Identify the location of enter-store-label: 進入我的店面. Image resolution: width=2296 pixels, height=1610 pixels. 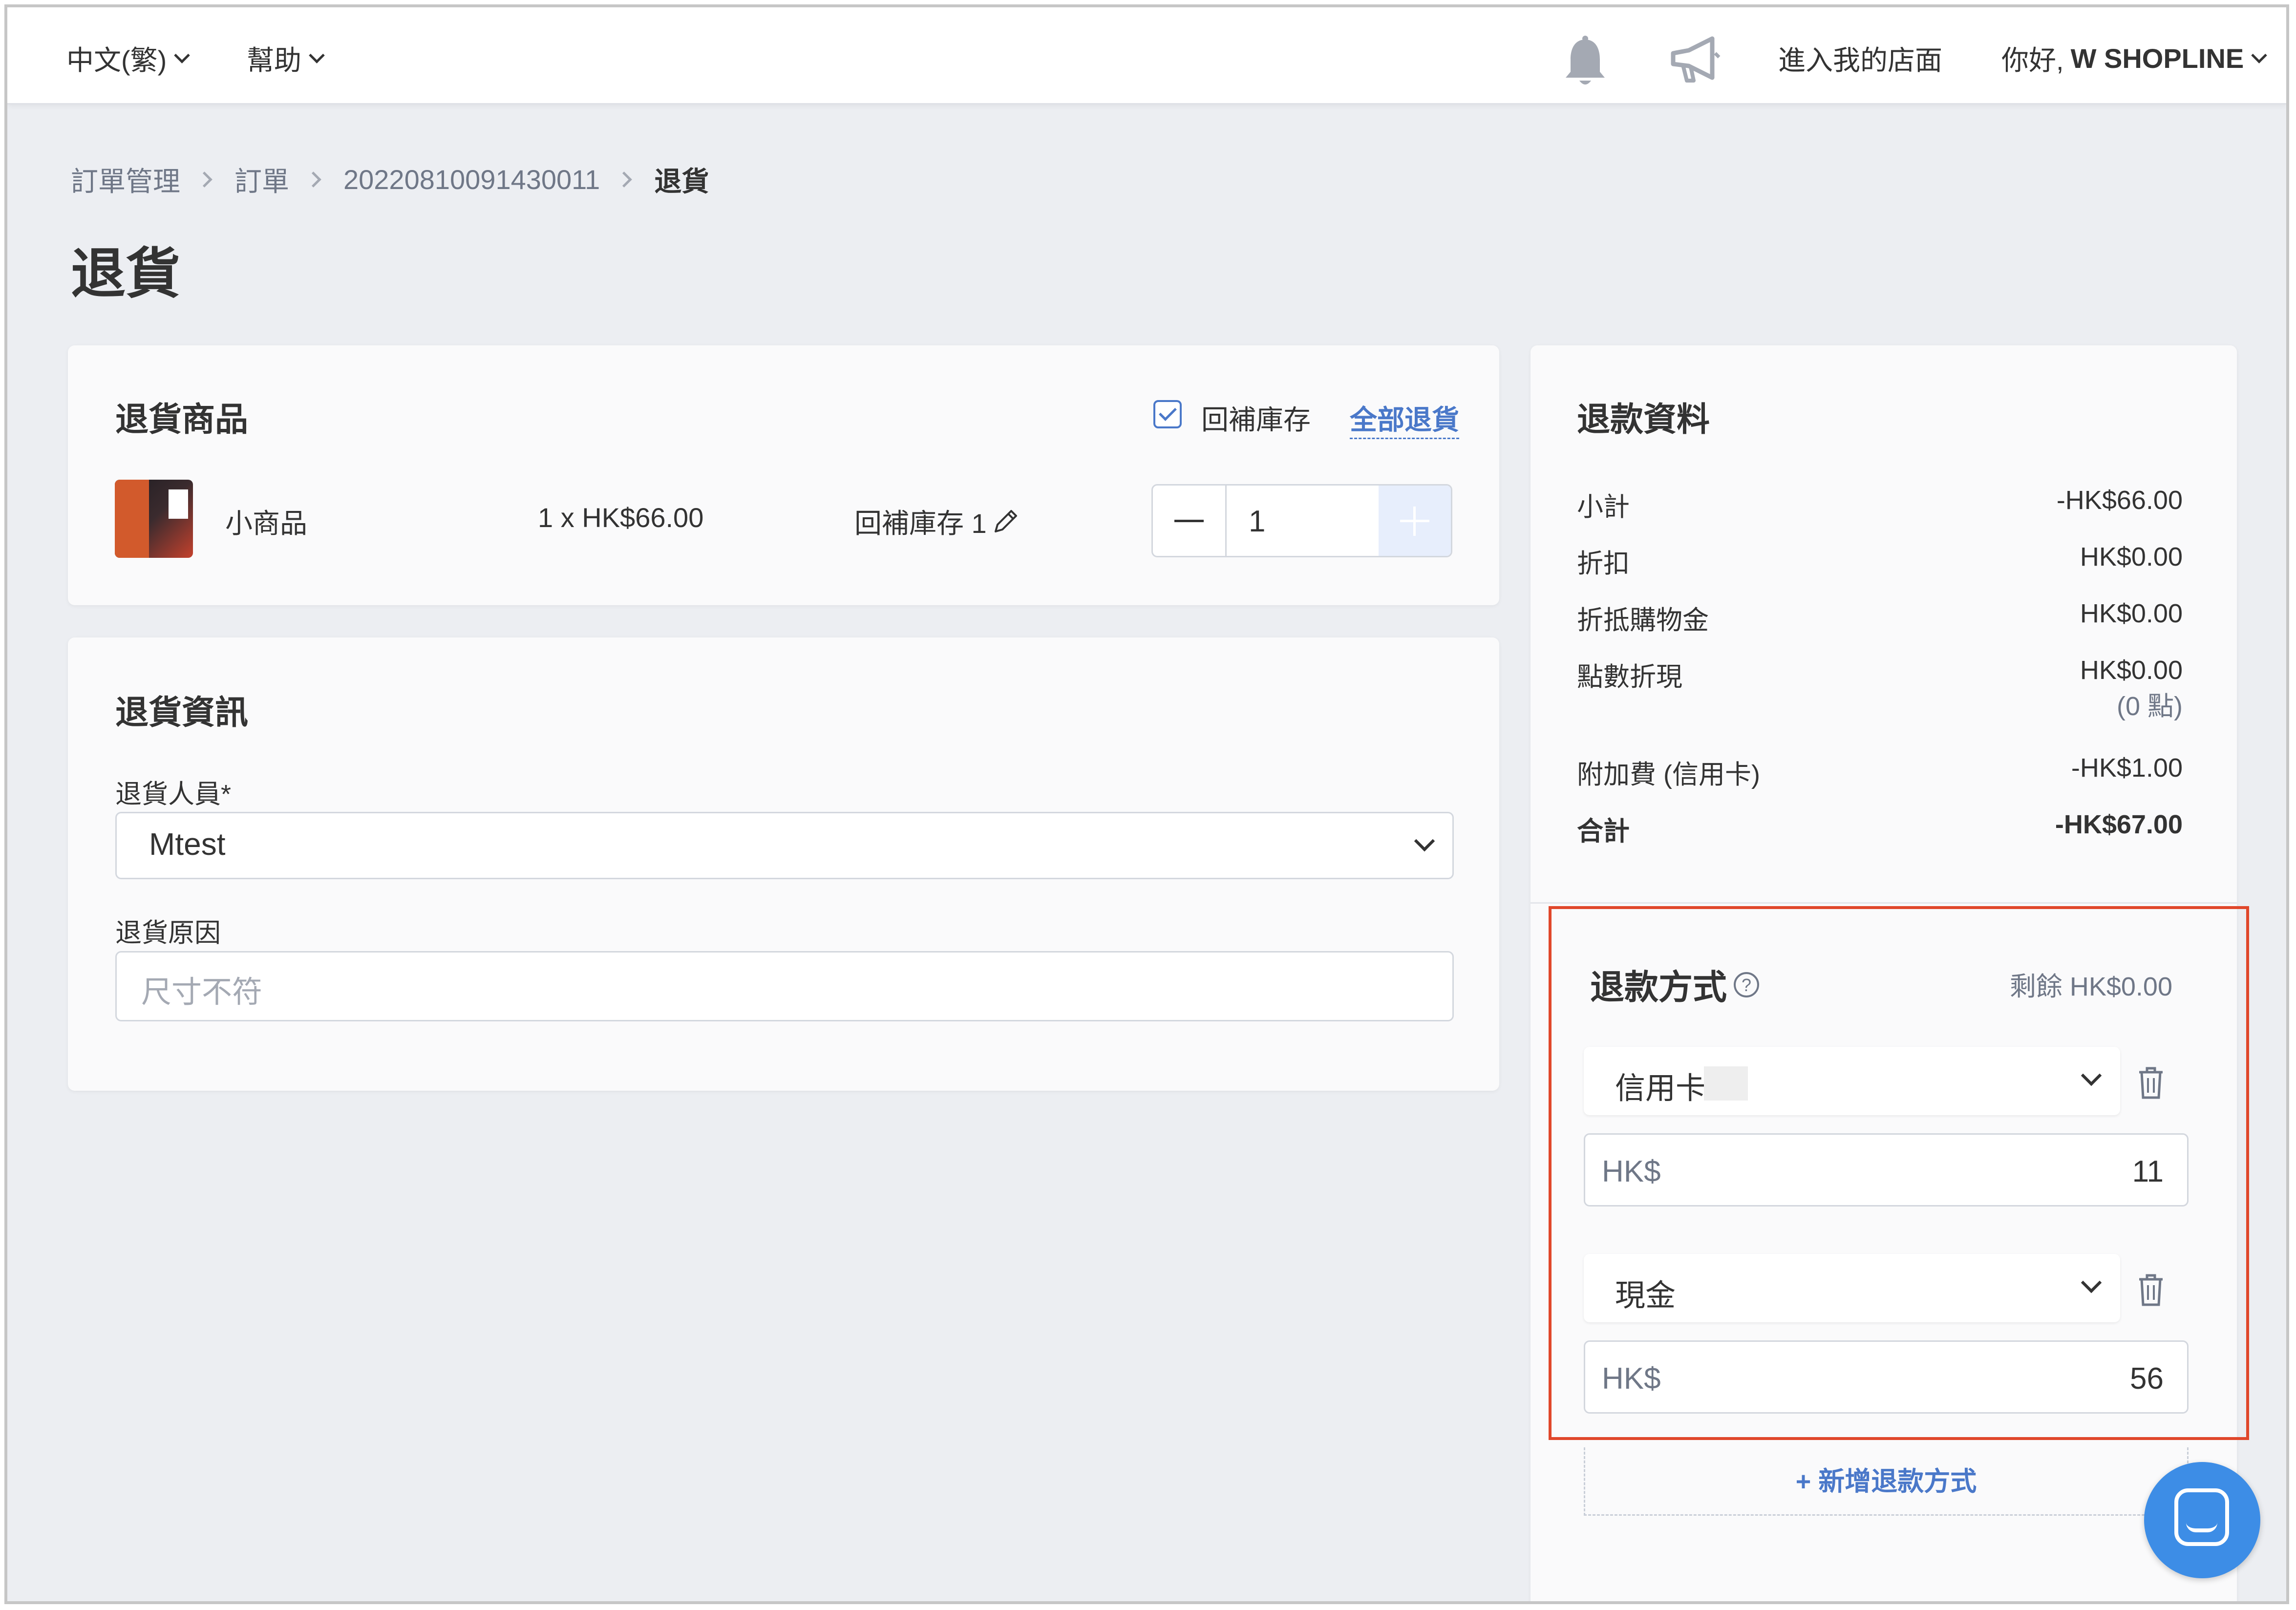
(1860, 60).